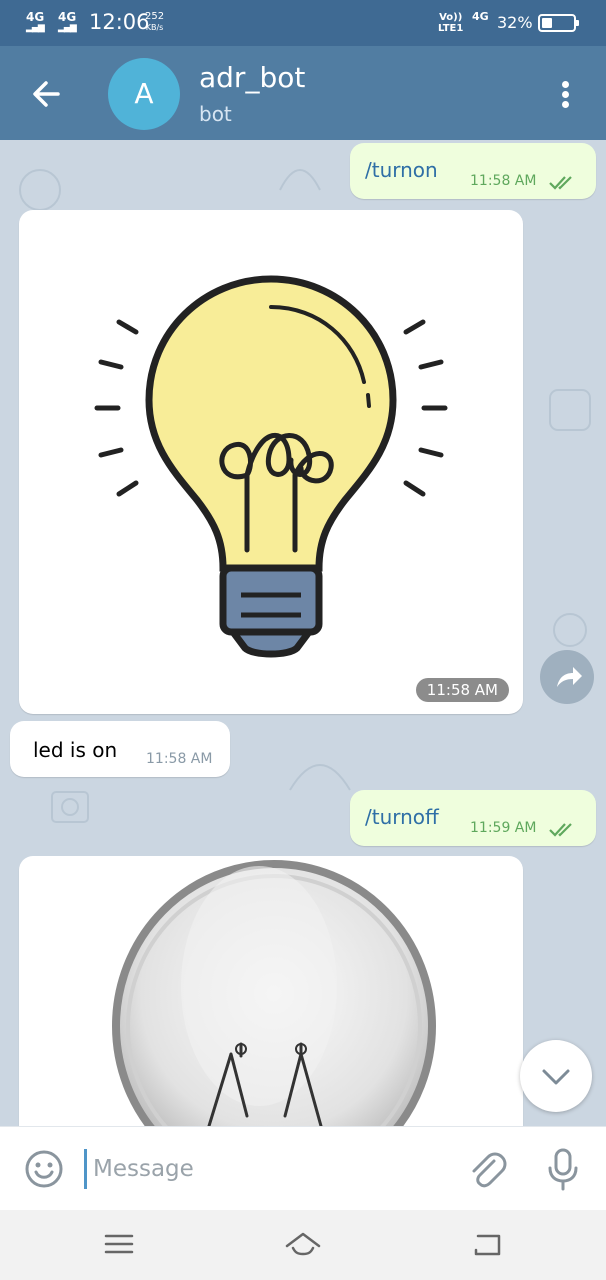 The height and width of the screenshot is (1280, 606). Describe the element at coordinates (503, 828) in the screenshot. I see `message-time: 11:59 AM` at that location.